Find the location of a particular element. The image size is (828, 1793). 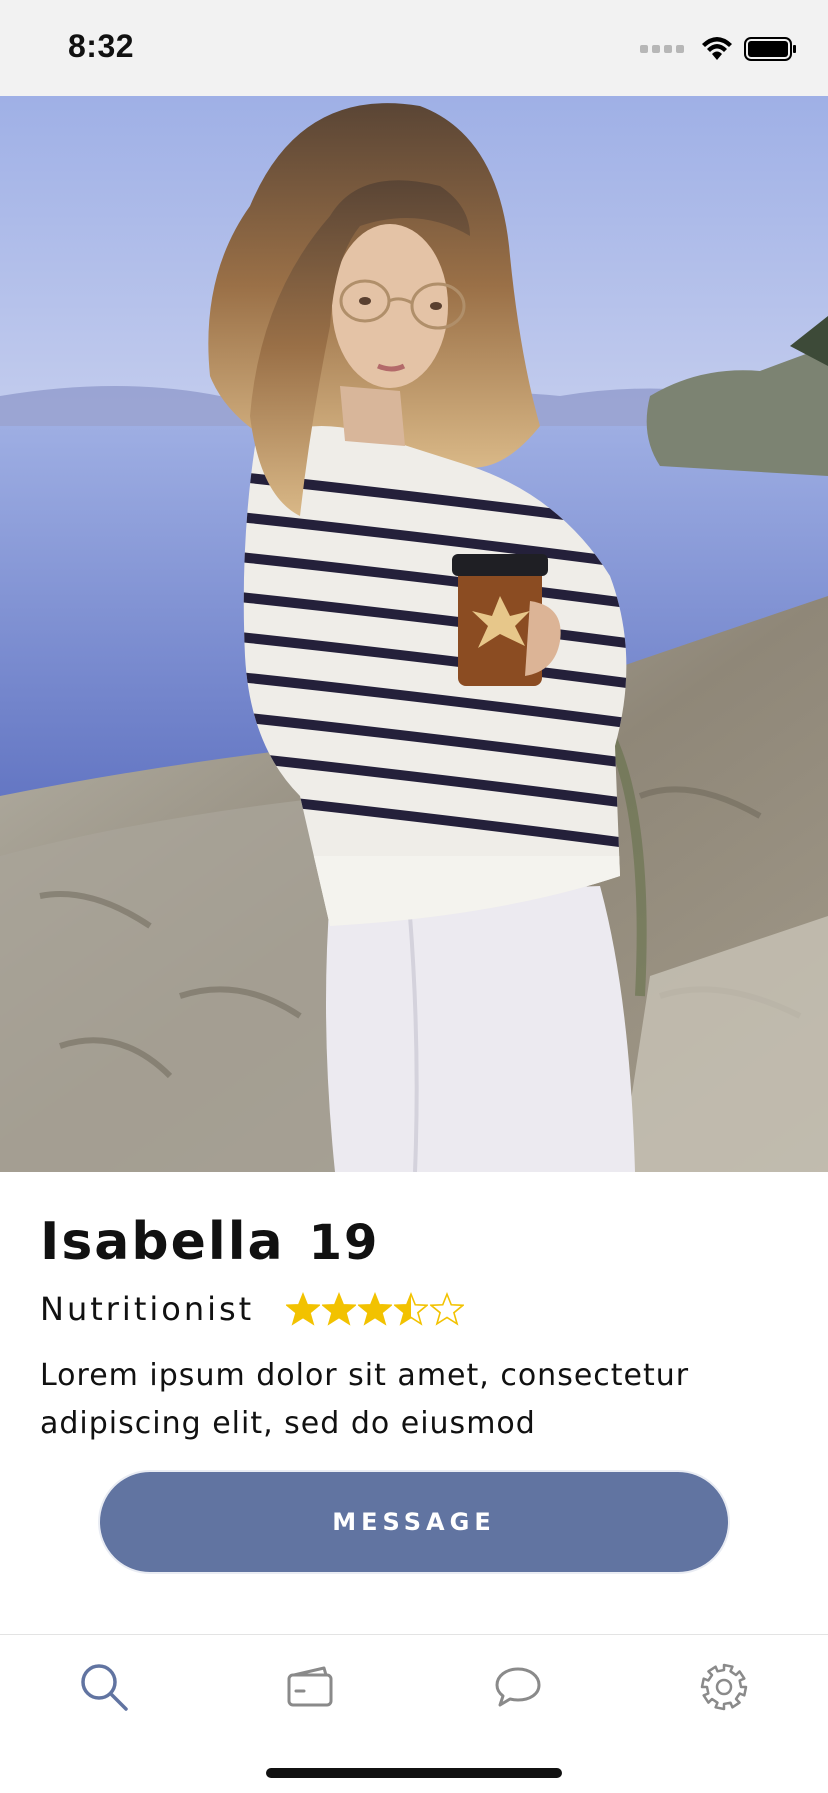

profile-header: Isabella 19 is located at coordinates (209, 1242).